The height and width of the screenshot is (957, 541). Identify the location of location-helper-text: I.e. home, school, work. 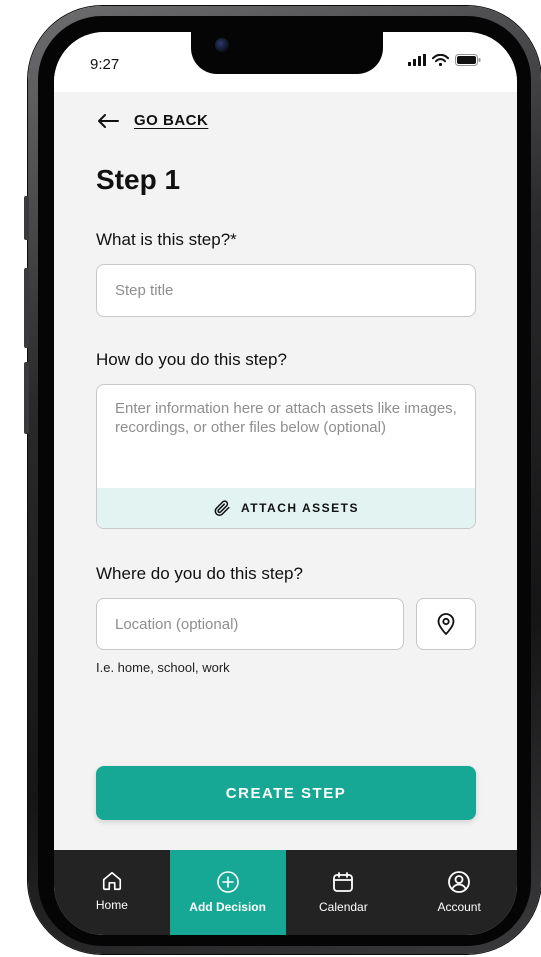
(163, 667).